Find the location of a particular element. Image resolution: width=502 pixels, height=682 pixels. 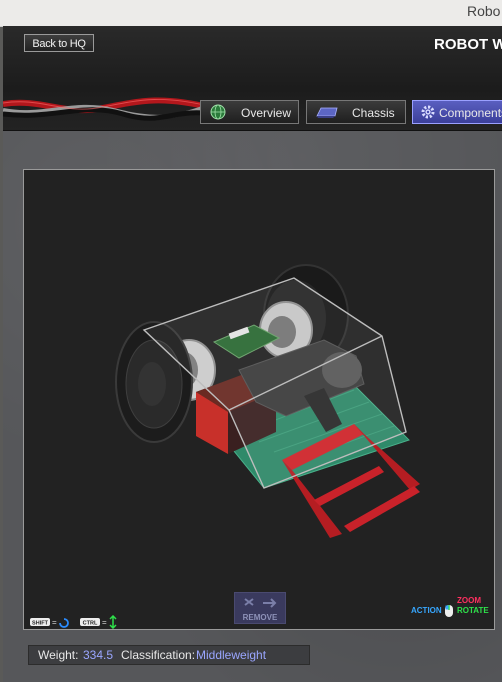

remove-label: REMOVE is located at coordinates (260, 617).